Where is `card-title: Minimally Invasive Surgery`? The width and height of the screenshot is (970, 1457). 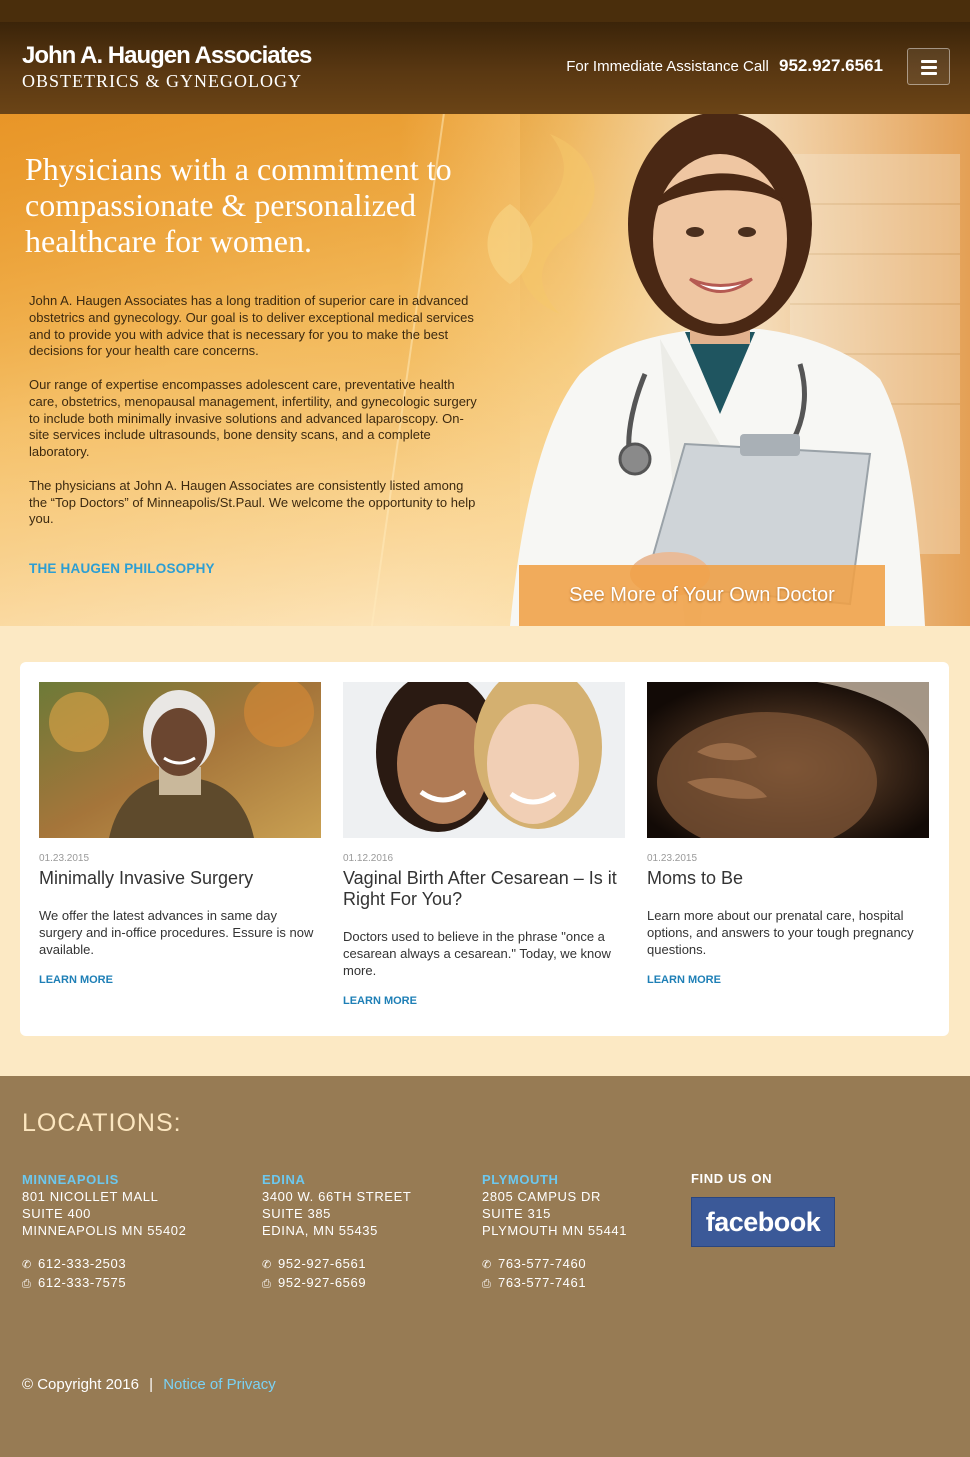
card-title: Minimally Invasive Surgery is located at coordinates (180, 878).